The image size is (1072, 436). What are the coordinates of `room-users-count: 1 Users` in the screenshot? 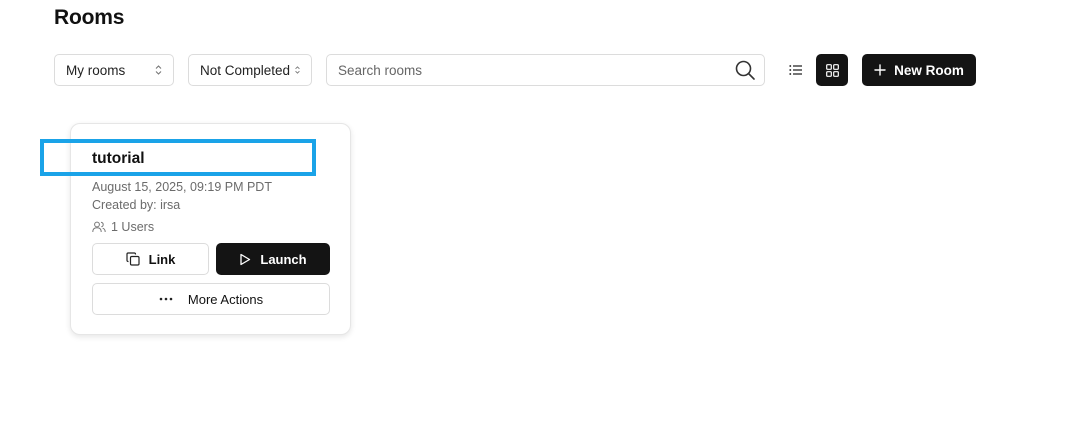 It's located at (133, 227).